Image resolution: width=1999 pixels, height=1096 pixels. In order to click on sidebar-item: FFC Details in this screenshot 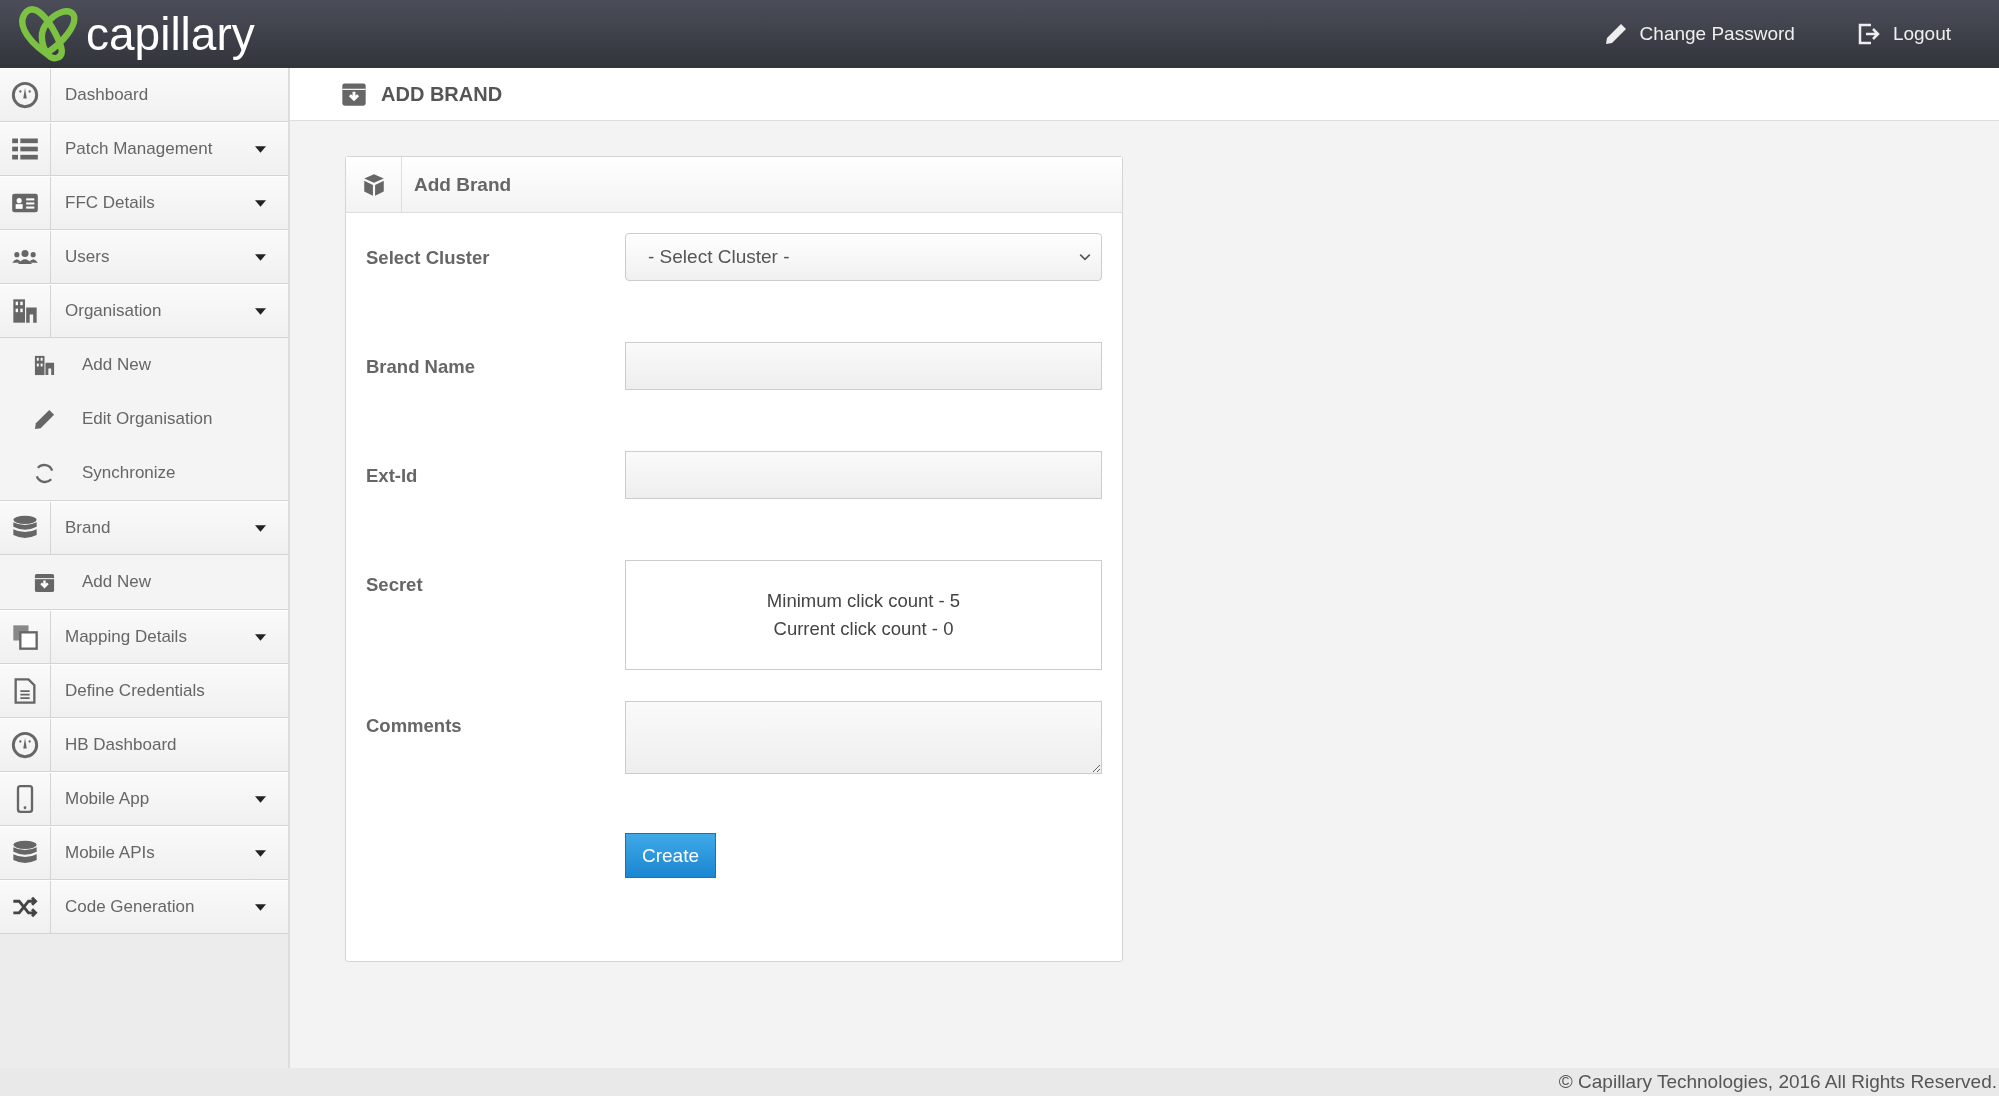, I will do `click(144, 203)`.